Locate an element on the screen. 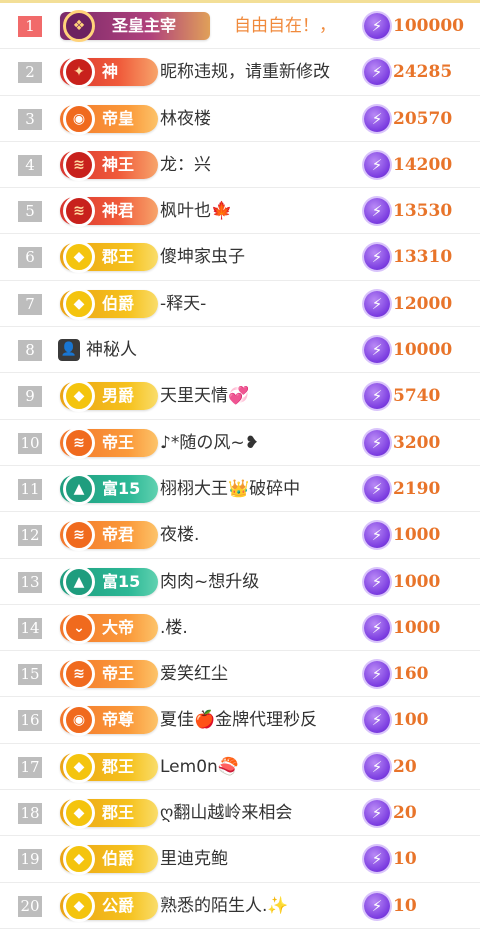 The width and height of the screenshot is (480, 949). leaderboard-row: 9 ◆ 男爵 天里天情💞 ⚡ 5740 is located at coordinates (240, 396).